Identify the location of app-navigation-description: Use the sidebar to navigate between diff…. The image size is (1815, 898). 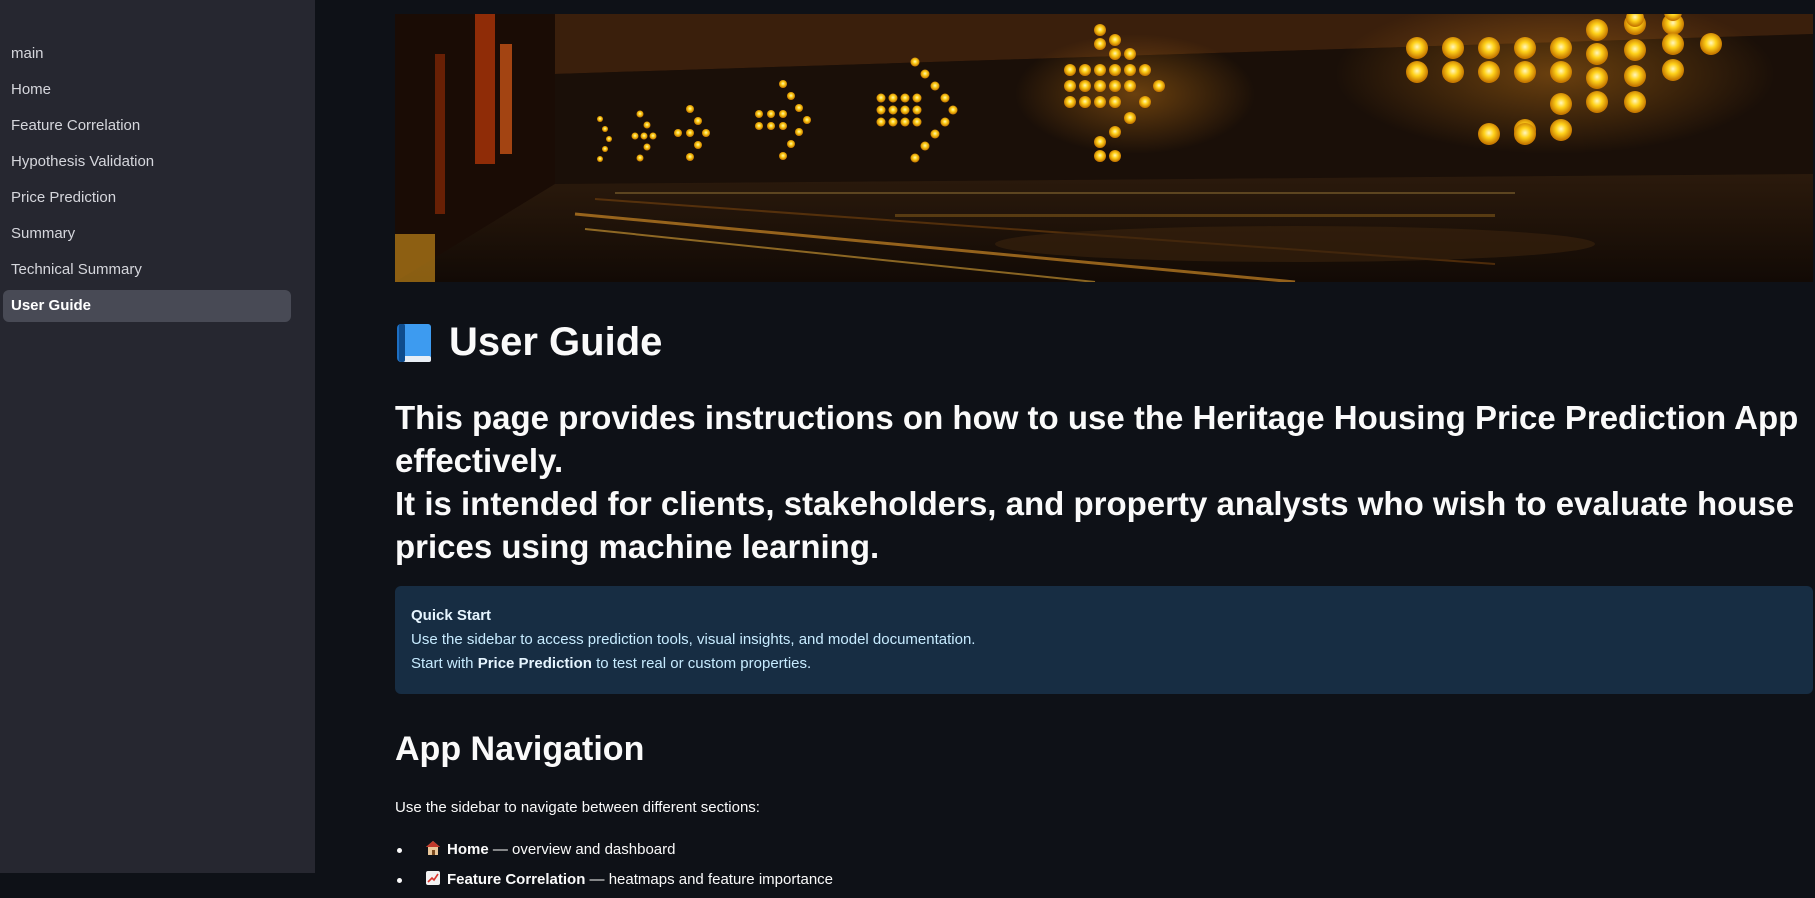
(577, 807).